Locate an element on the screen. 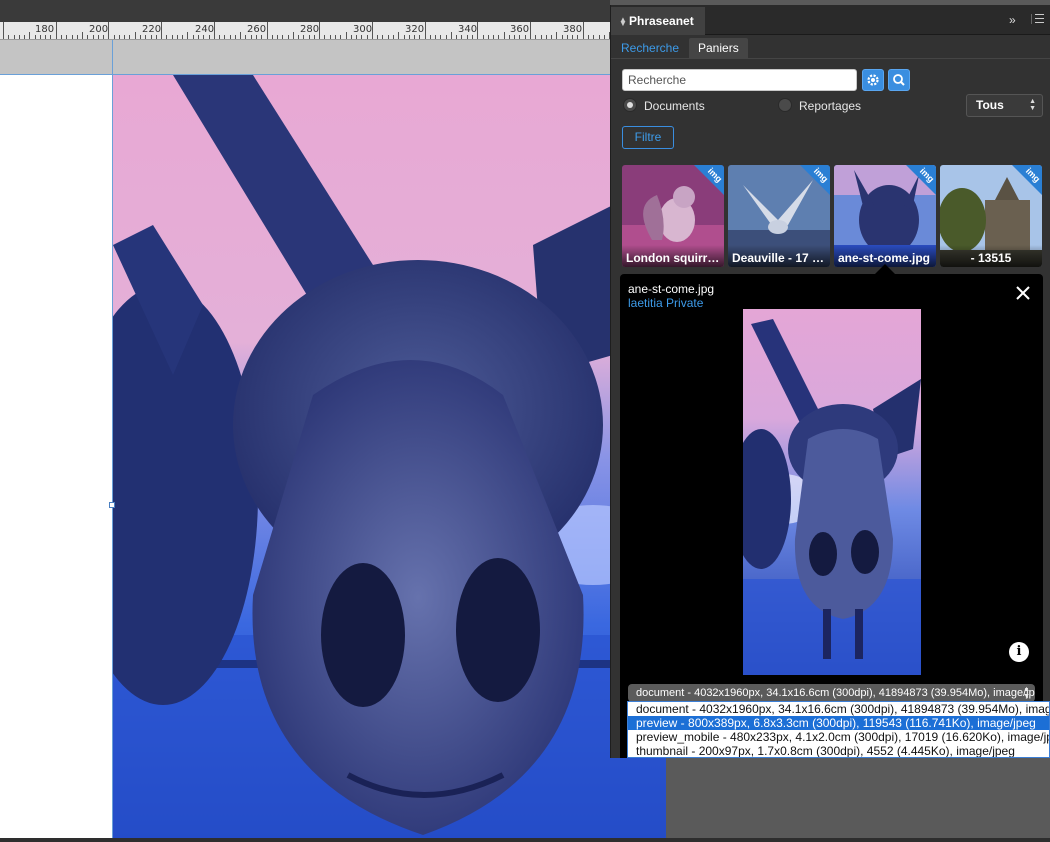 This screenshot has height=842, width=1050. document-page is located at coordinates (57, 456).